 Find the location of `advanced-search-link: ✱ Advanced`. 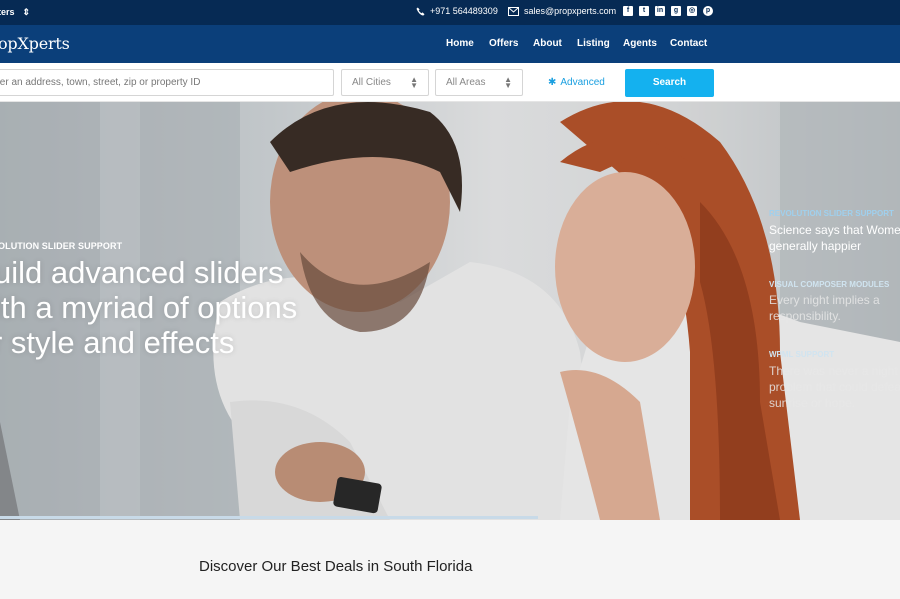

advanced-search-link: ✱ Advanced is located at coordinates (576, 82).